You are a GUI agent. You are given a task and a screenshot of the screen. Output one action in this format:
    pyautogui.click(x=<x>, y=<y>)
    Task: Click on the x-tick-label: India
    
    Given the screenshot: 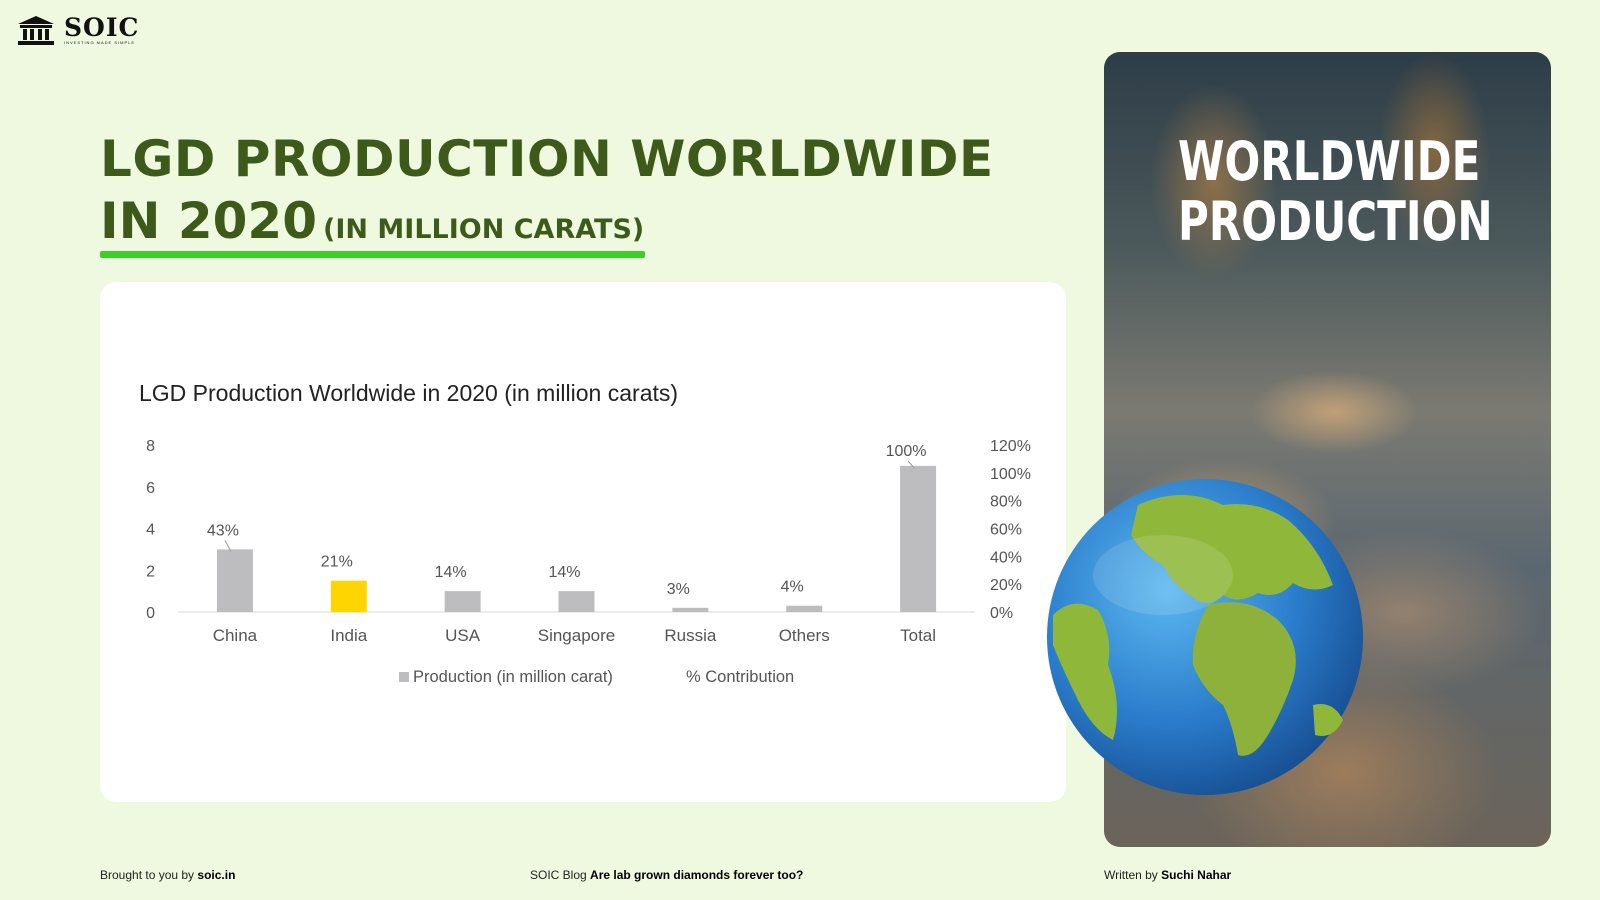 What is the action you would take?
    pyautogui.click(x=348, y=635)
    